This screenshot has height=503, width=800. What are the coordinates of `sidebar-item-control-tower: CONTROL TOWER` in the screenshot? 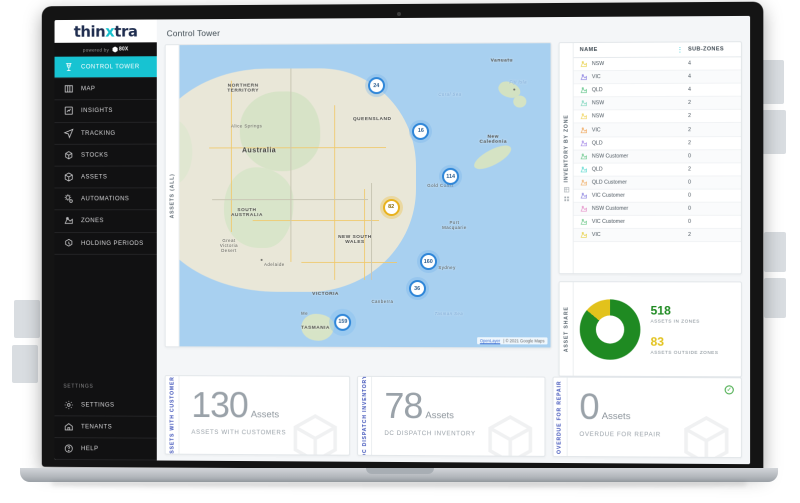 It's located at (105, 67).